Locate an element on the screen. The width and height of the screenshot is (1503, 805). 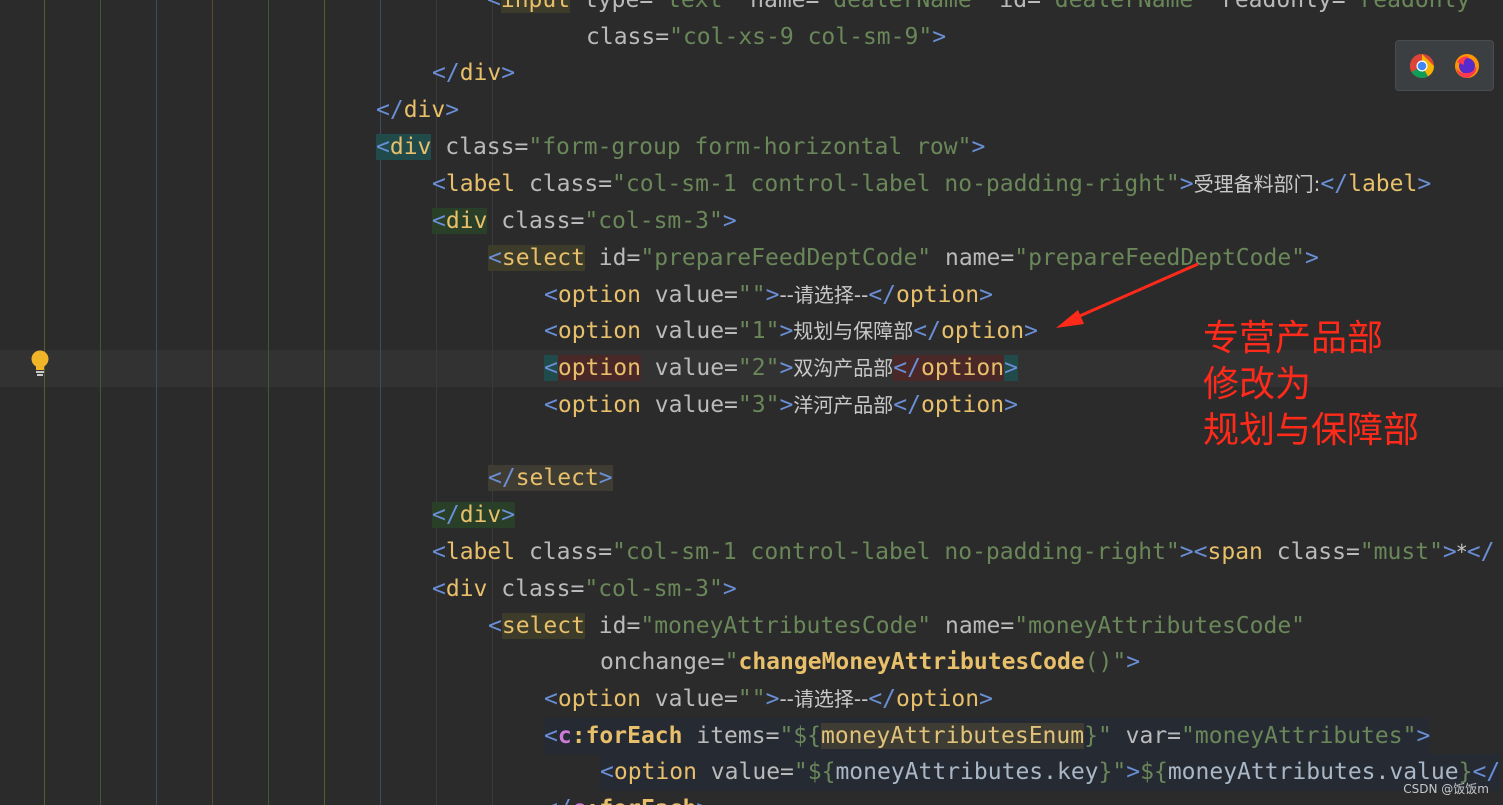
firefox-icon is located at coordinates (1467, 66).